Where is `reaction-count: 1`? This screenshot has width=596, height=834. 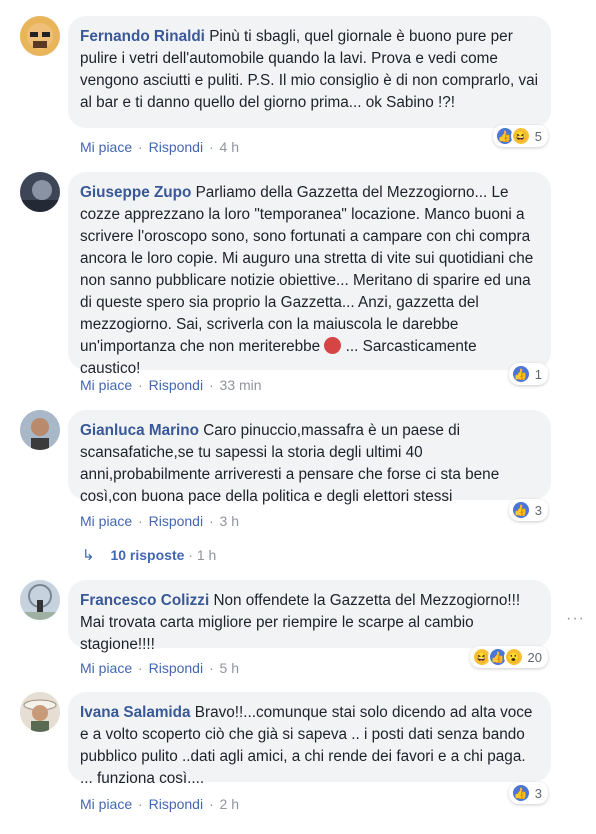
reaction-count: 1 is located at coordinates (538, 374).